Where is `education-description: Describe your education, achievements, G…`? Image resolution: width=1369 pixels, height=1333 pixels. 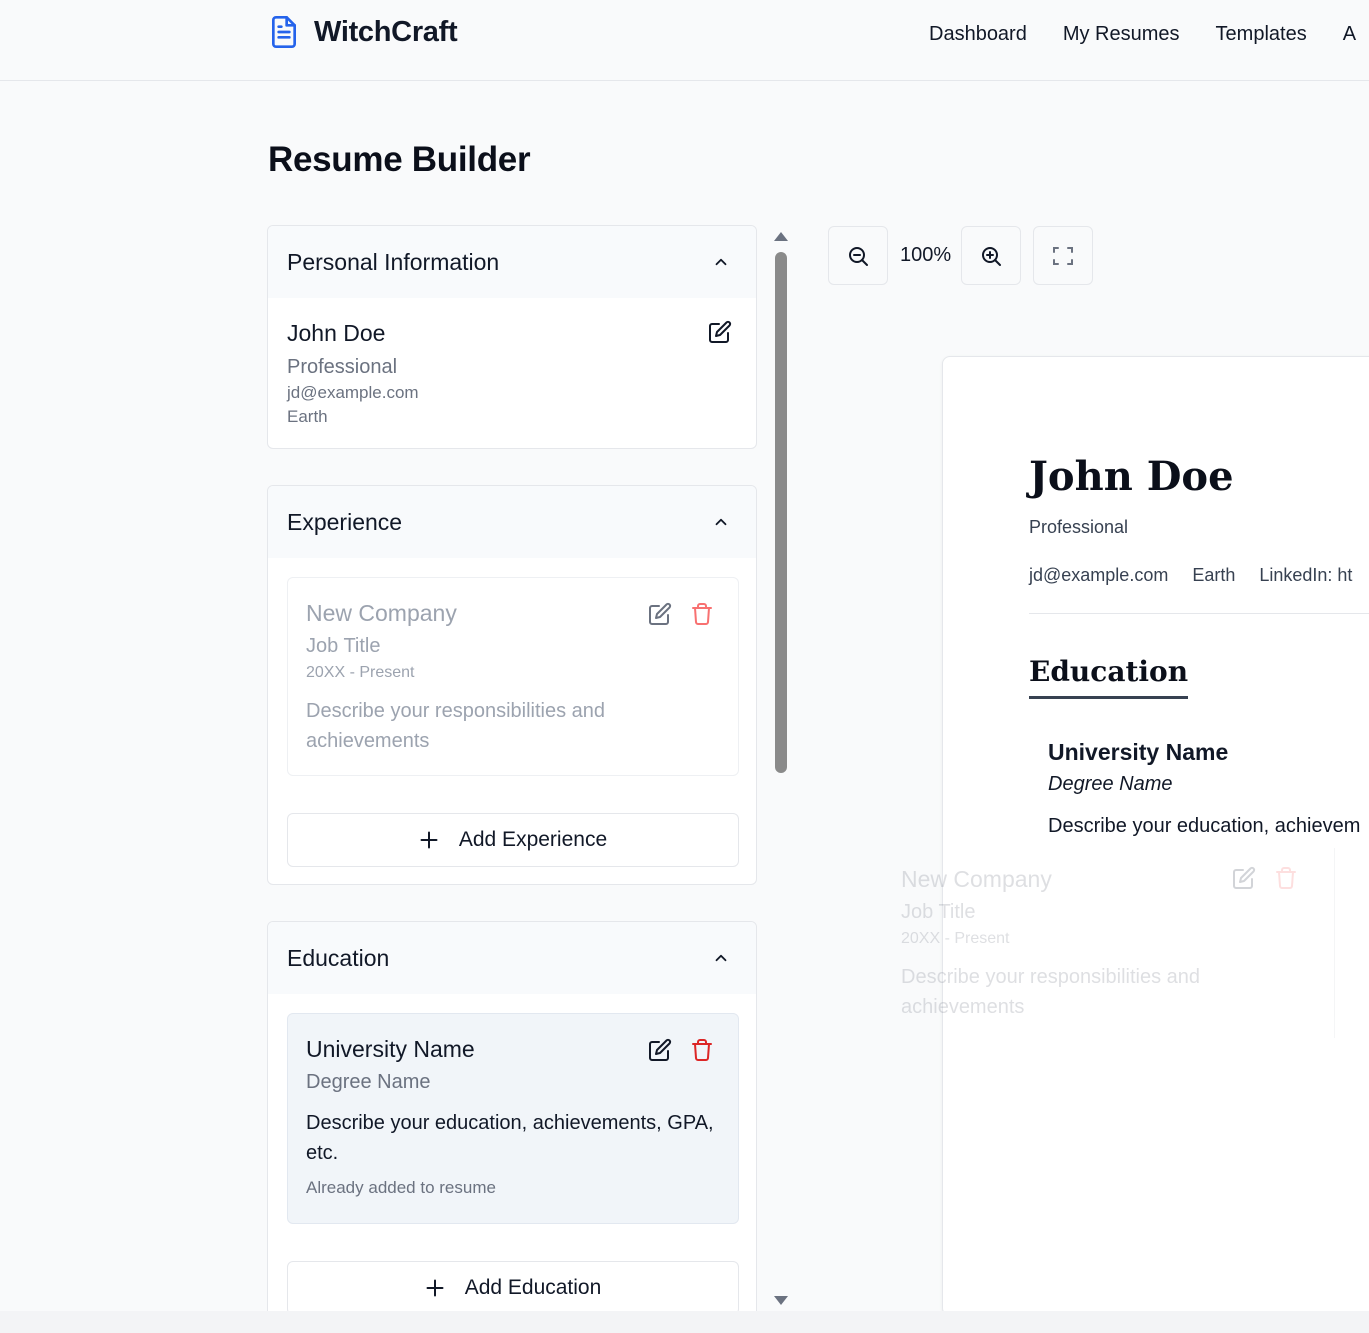 education-description: Describe your education, achievements, G… is located at coordinates (510, 1138).